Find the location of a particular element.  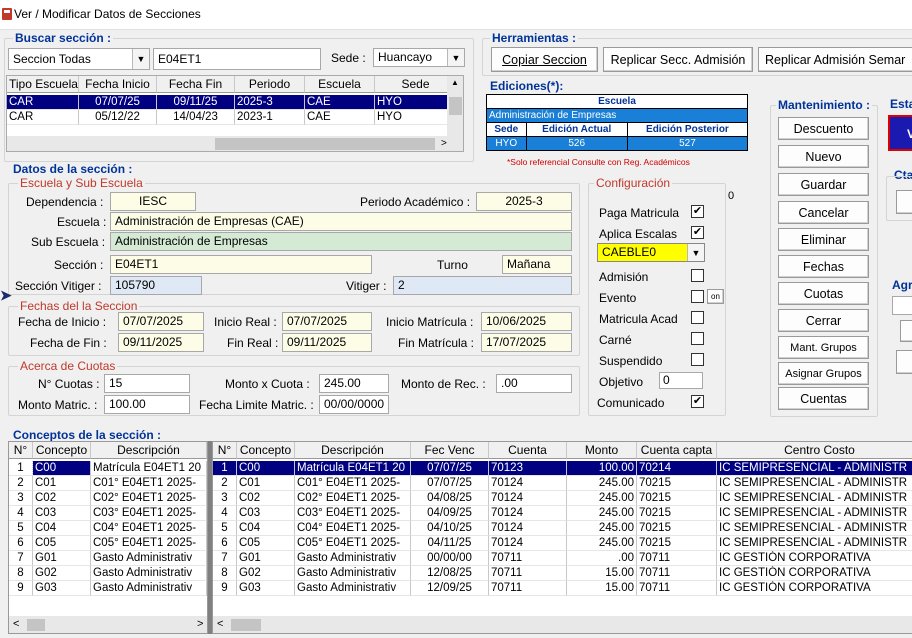

matricula-acad-checkbox is located at coordinates (697, 317).